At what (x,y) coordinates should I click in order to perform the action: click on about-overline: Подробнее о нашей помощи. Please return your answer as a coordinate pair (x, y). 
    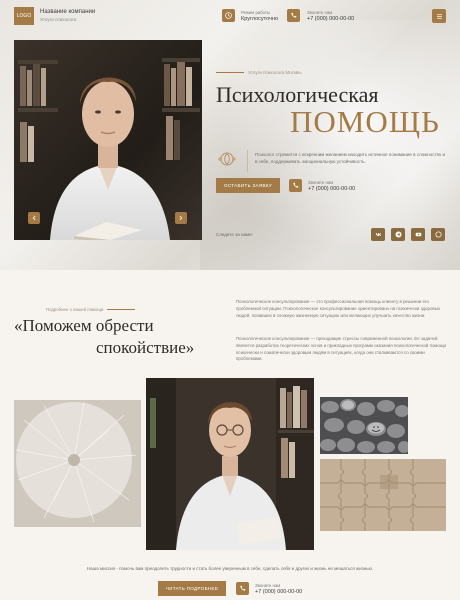
    Looking at the image, I should click on (91, 309).